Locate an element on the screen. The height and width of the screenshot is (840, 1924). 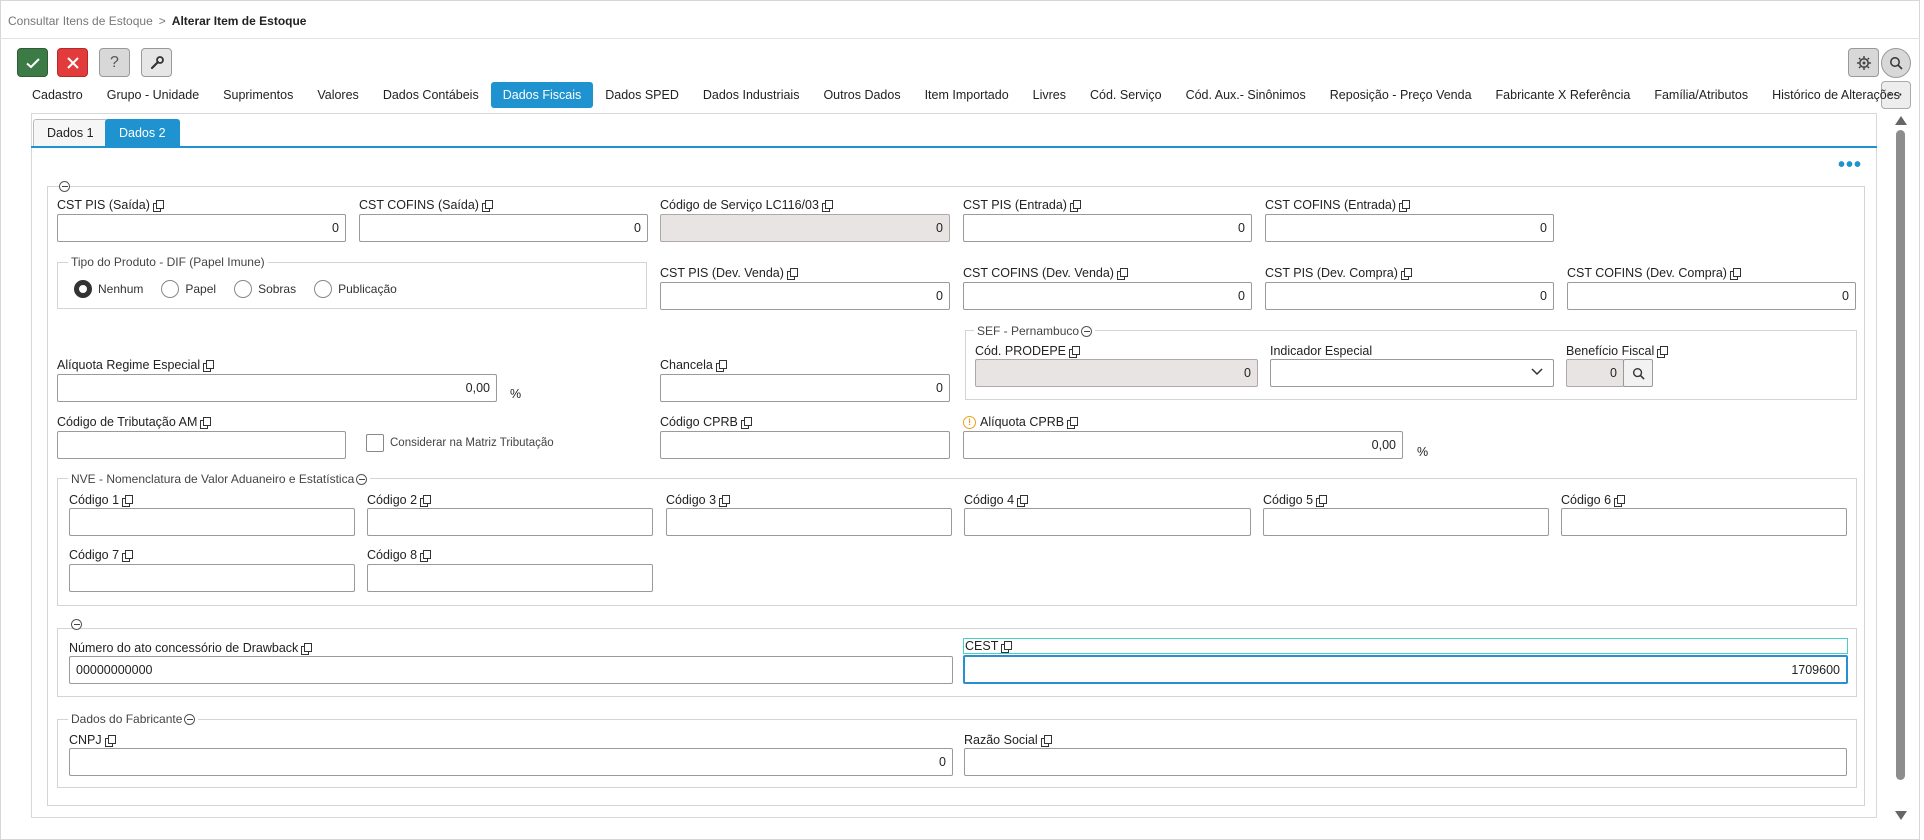
aliquota-cprb-input is located at coordinates (1183, 445).